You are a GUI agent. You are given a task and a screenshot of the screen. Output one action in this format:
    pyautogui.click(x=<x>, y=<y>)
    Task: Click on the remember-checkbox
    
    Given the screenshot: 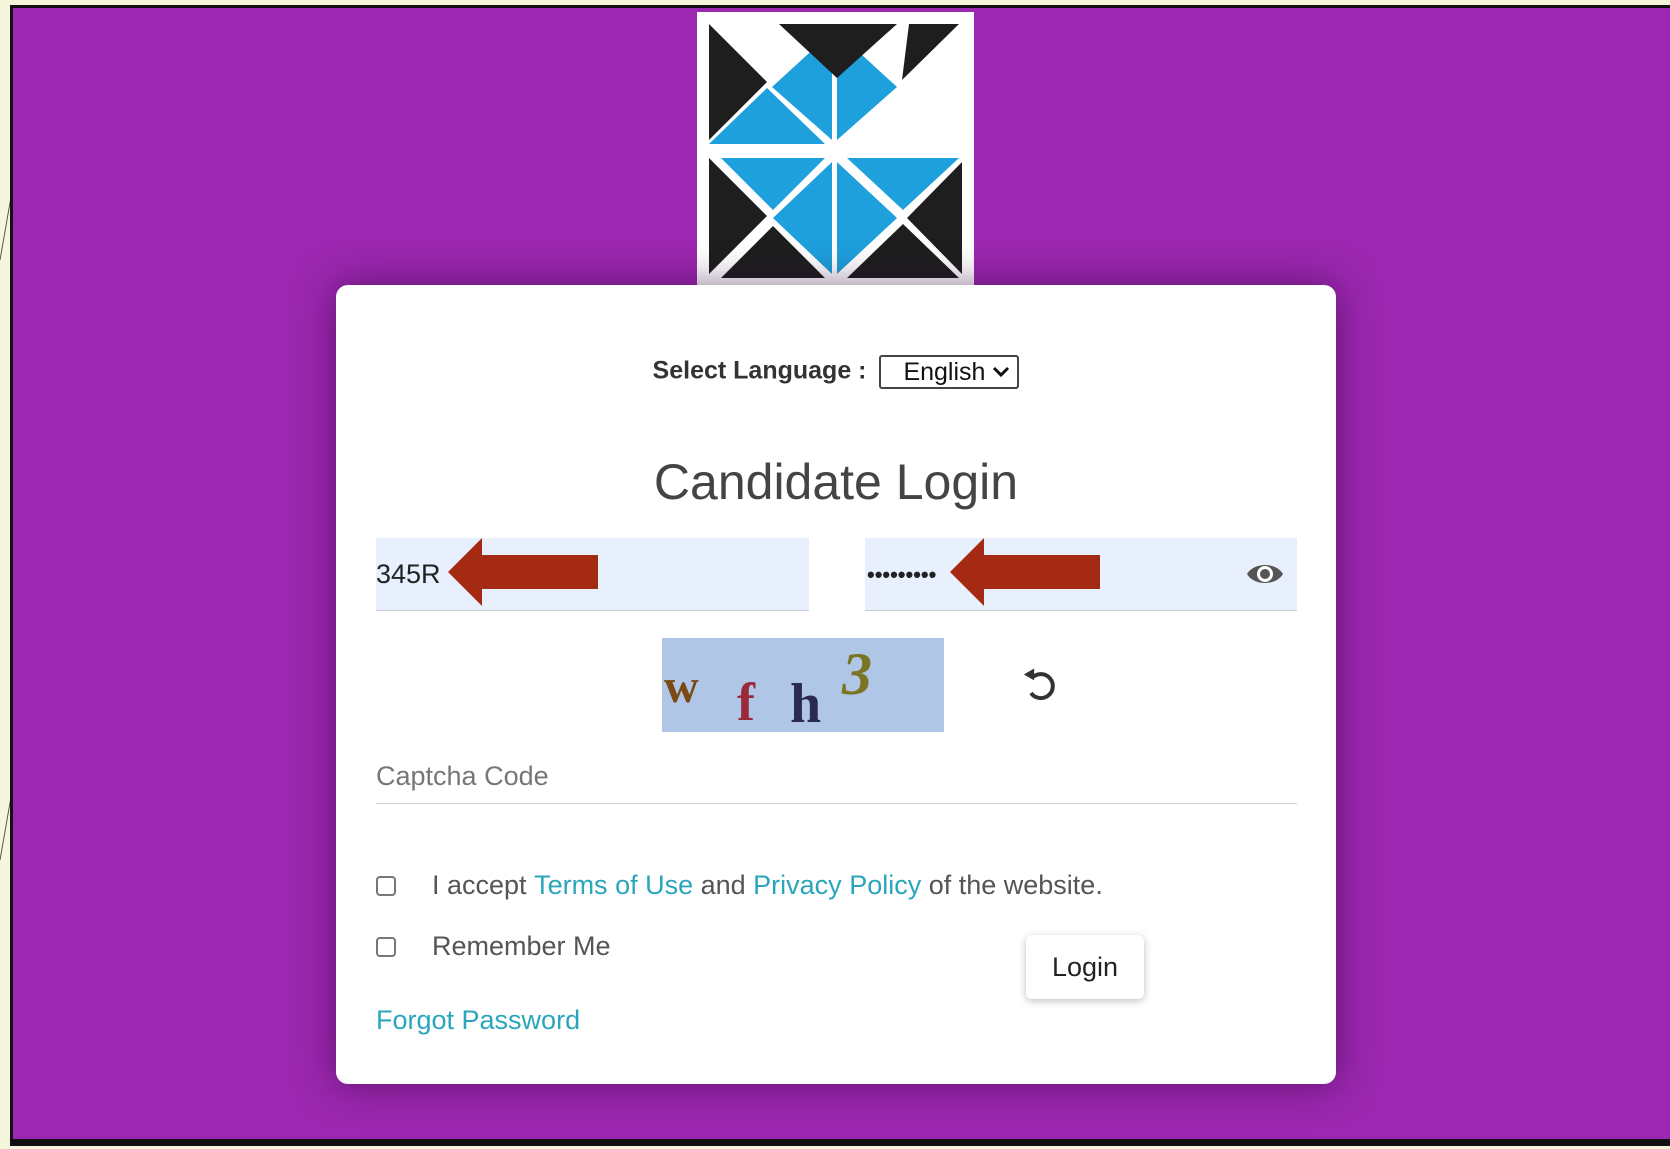 What is the action you would take?
    pyautogui.click(x=386, y=946)
    